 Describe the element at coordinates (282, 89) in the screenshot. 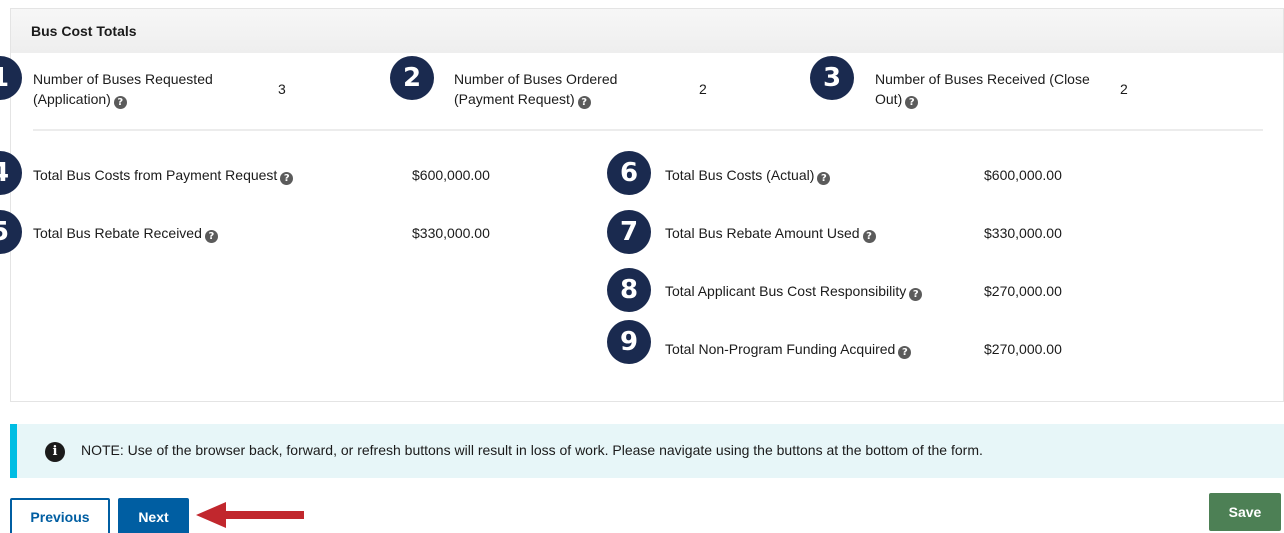

I see `buses-requested-value: 3` at that location.